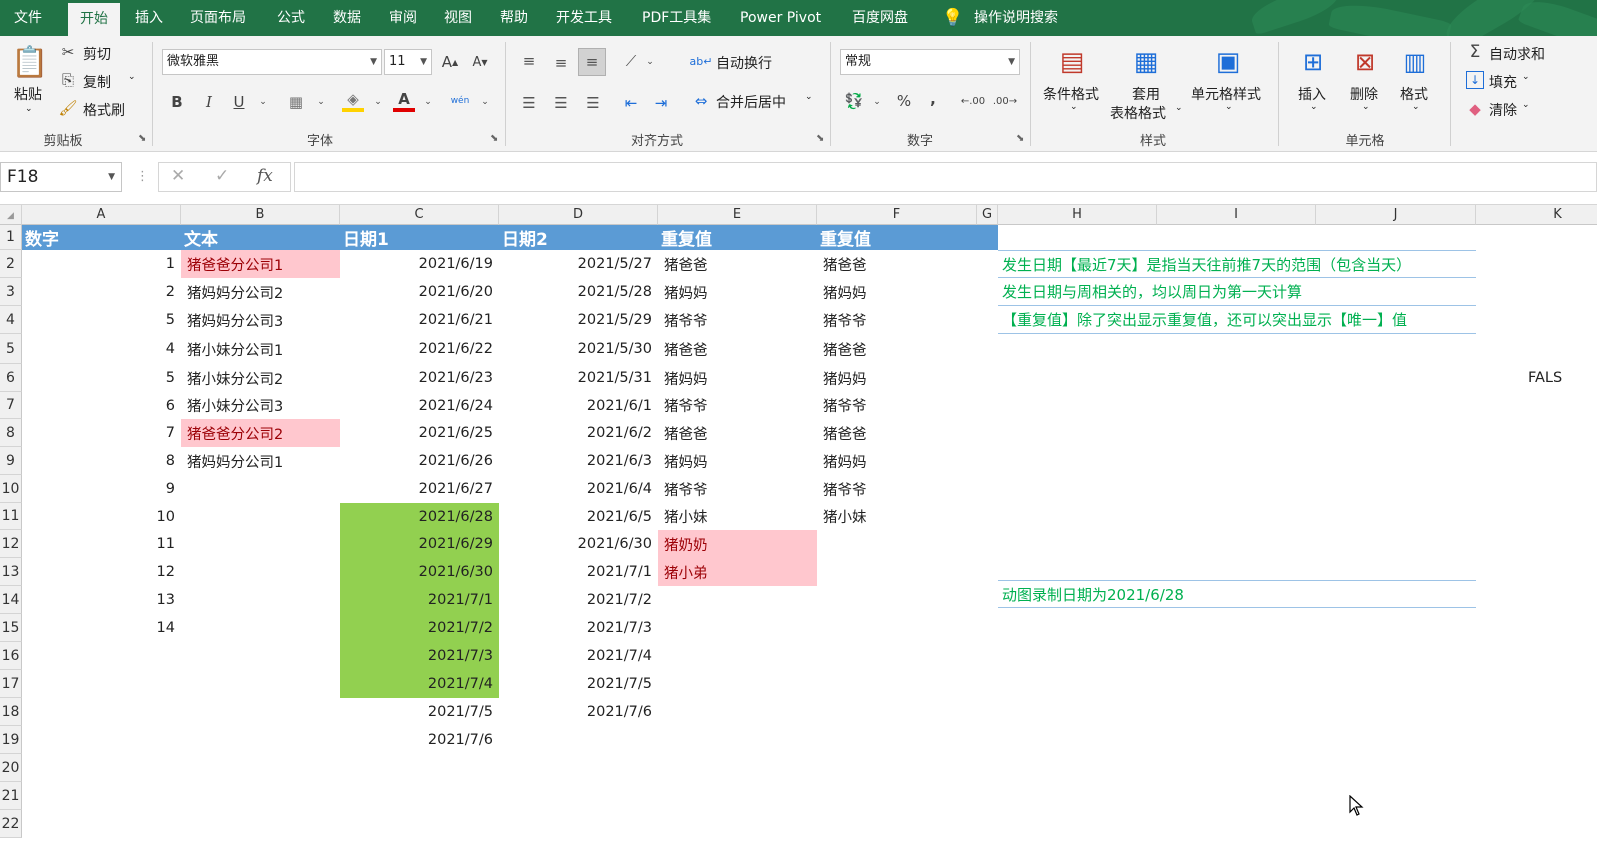  I want to click on tell-me-search: 操作说明搜索, so click(1016, 18).